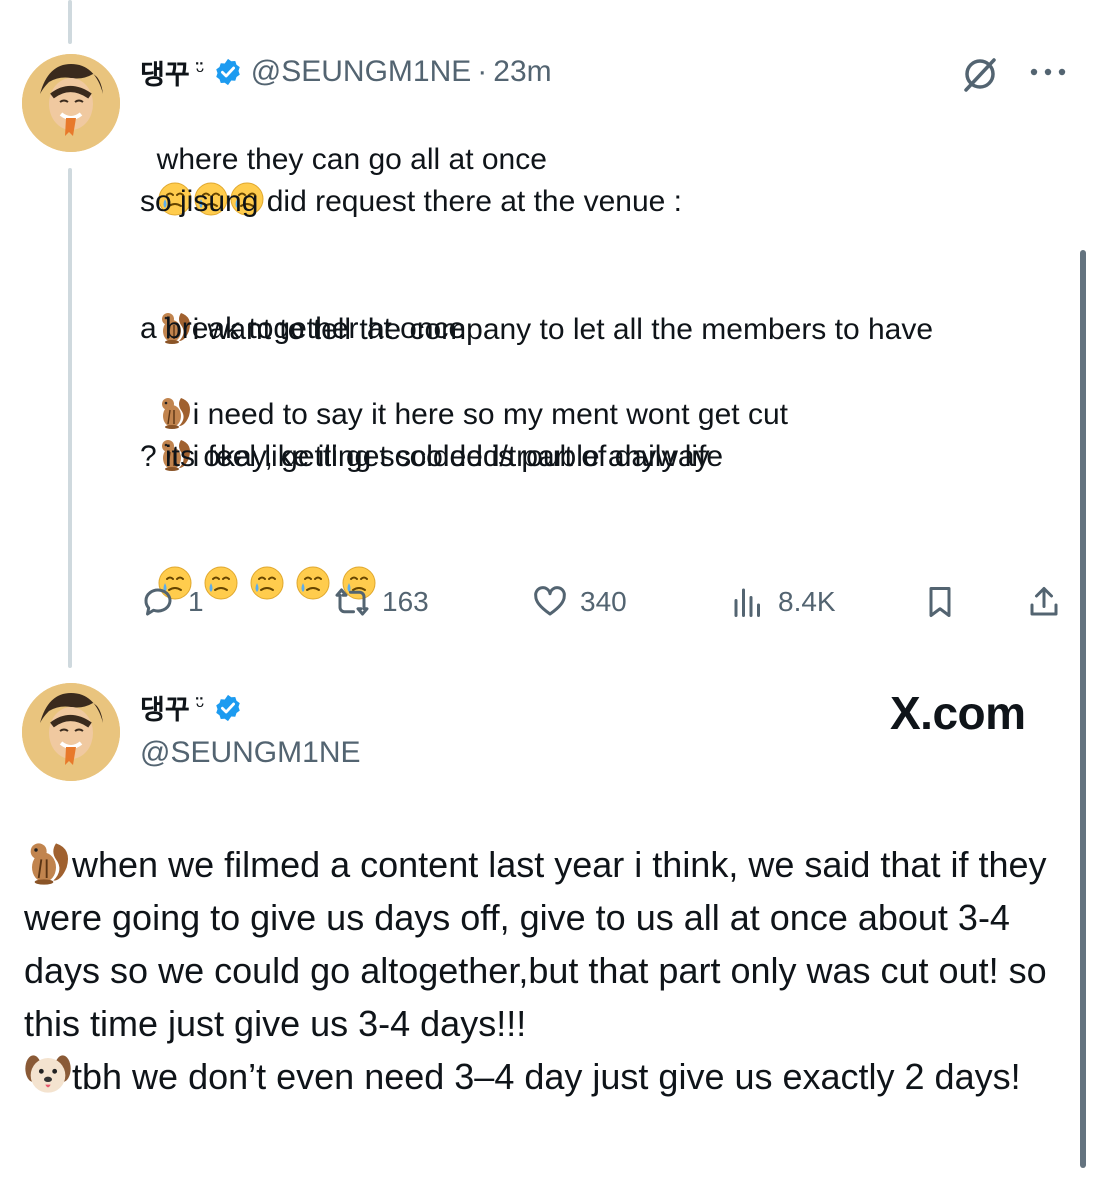 The width and height of the screenshot is (1094, 1200). I want to click on chipmunk-emoji, so click(48, 862).